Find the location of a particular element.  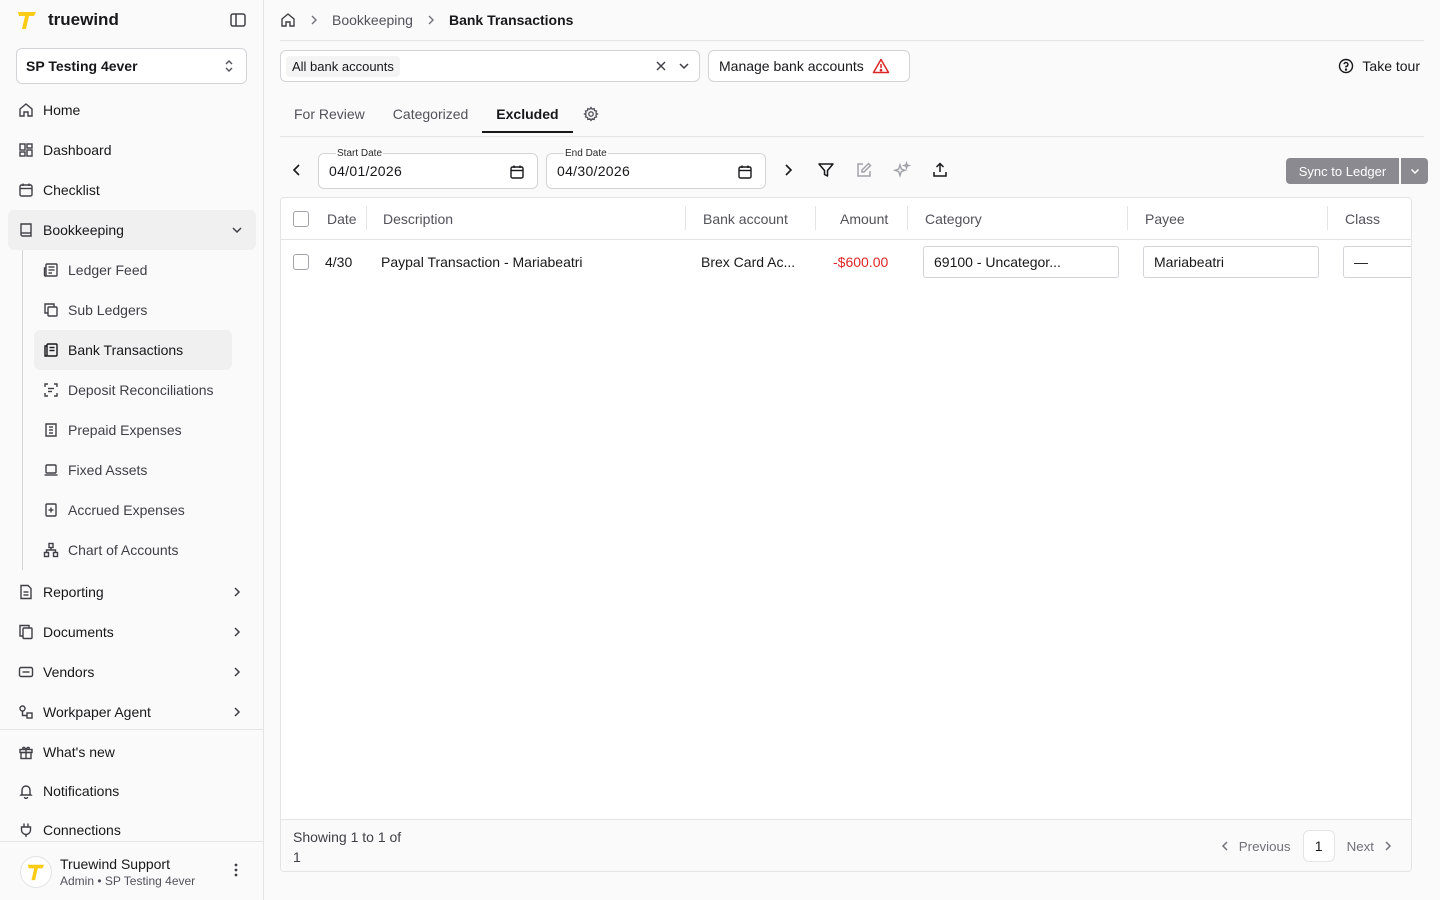

sidebar-item-chart-of-accounts: Chart of Accounts is located at coordinates (133, 550).